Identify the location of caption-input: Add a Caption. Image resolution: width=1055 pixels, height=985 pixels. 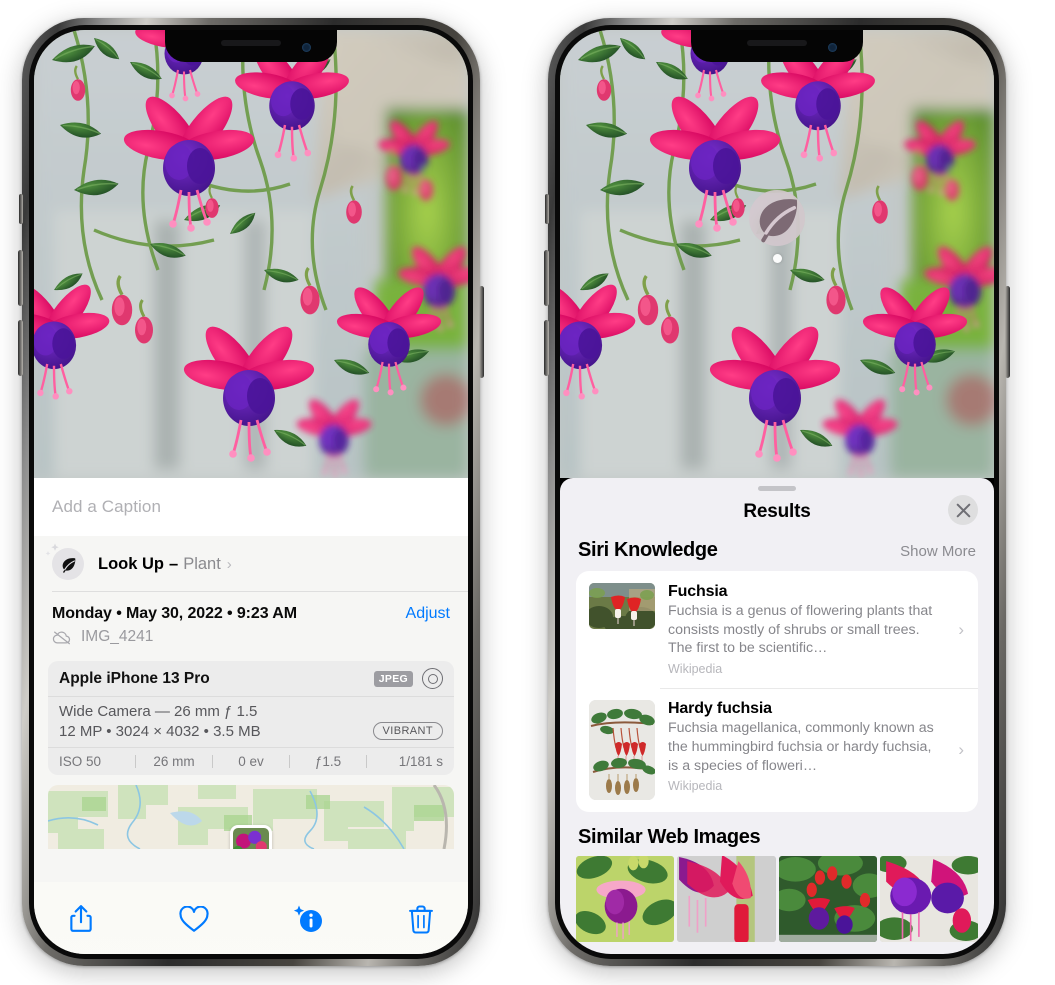
(251, 507).